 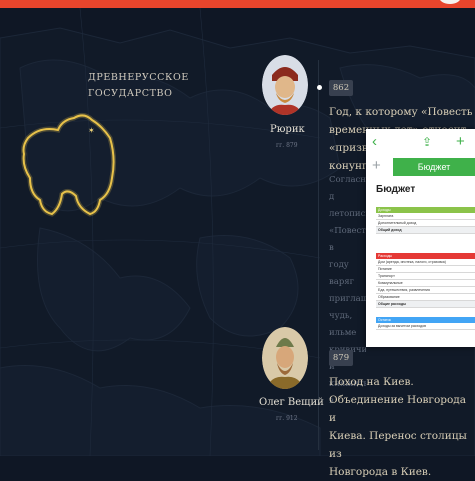 What do you see at coordinates (287, 129) in the screenshot?
I see `ruler-name-rurik: Рюрик` at bounding box center [287, 129].